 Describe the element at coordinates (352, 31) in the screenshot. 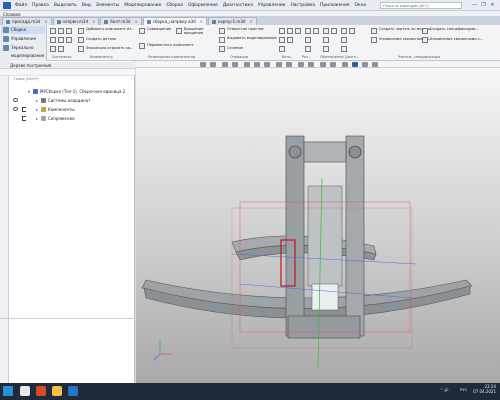

I see `collision-icon` at that location.